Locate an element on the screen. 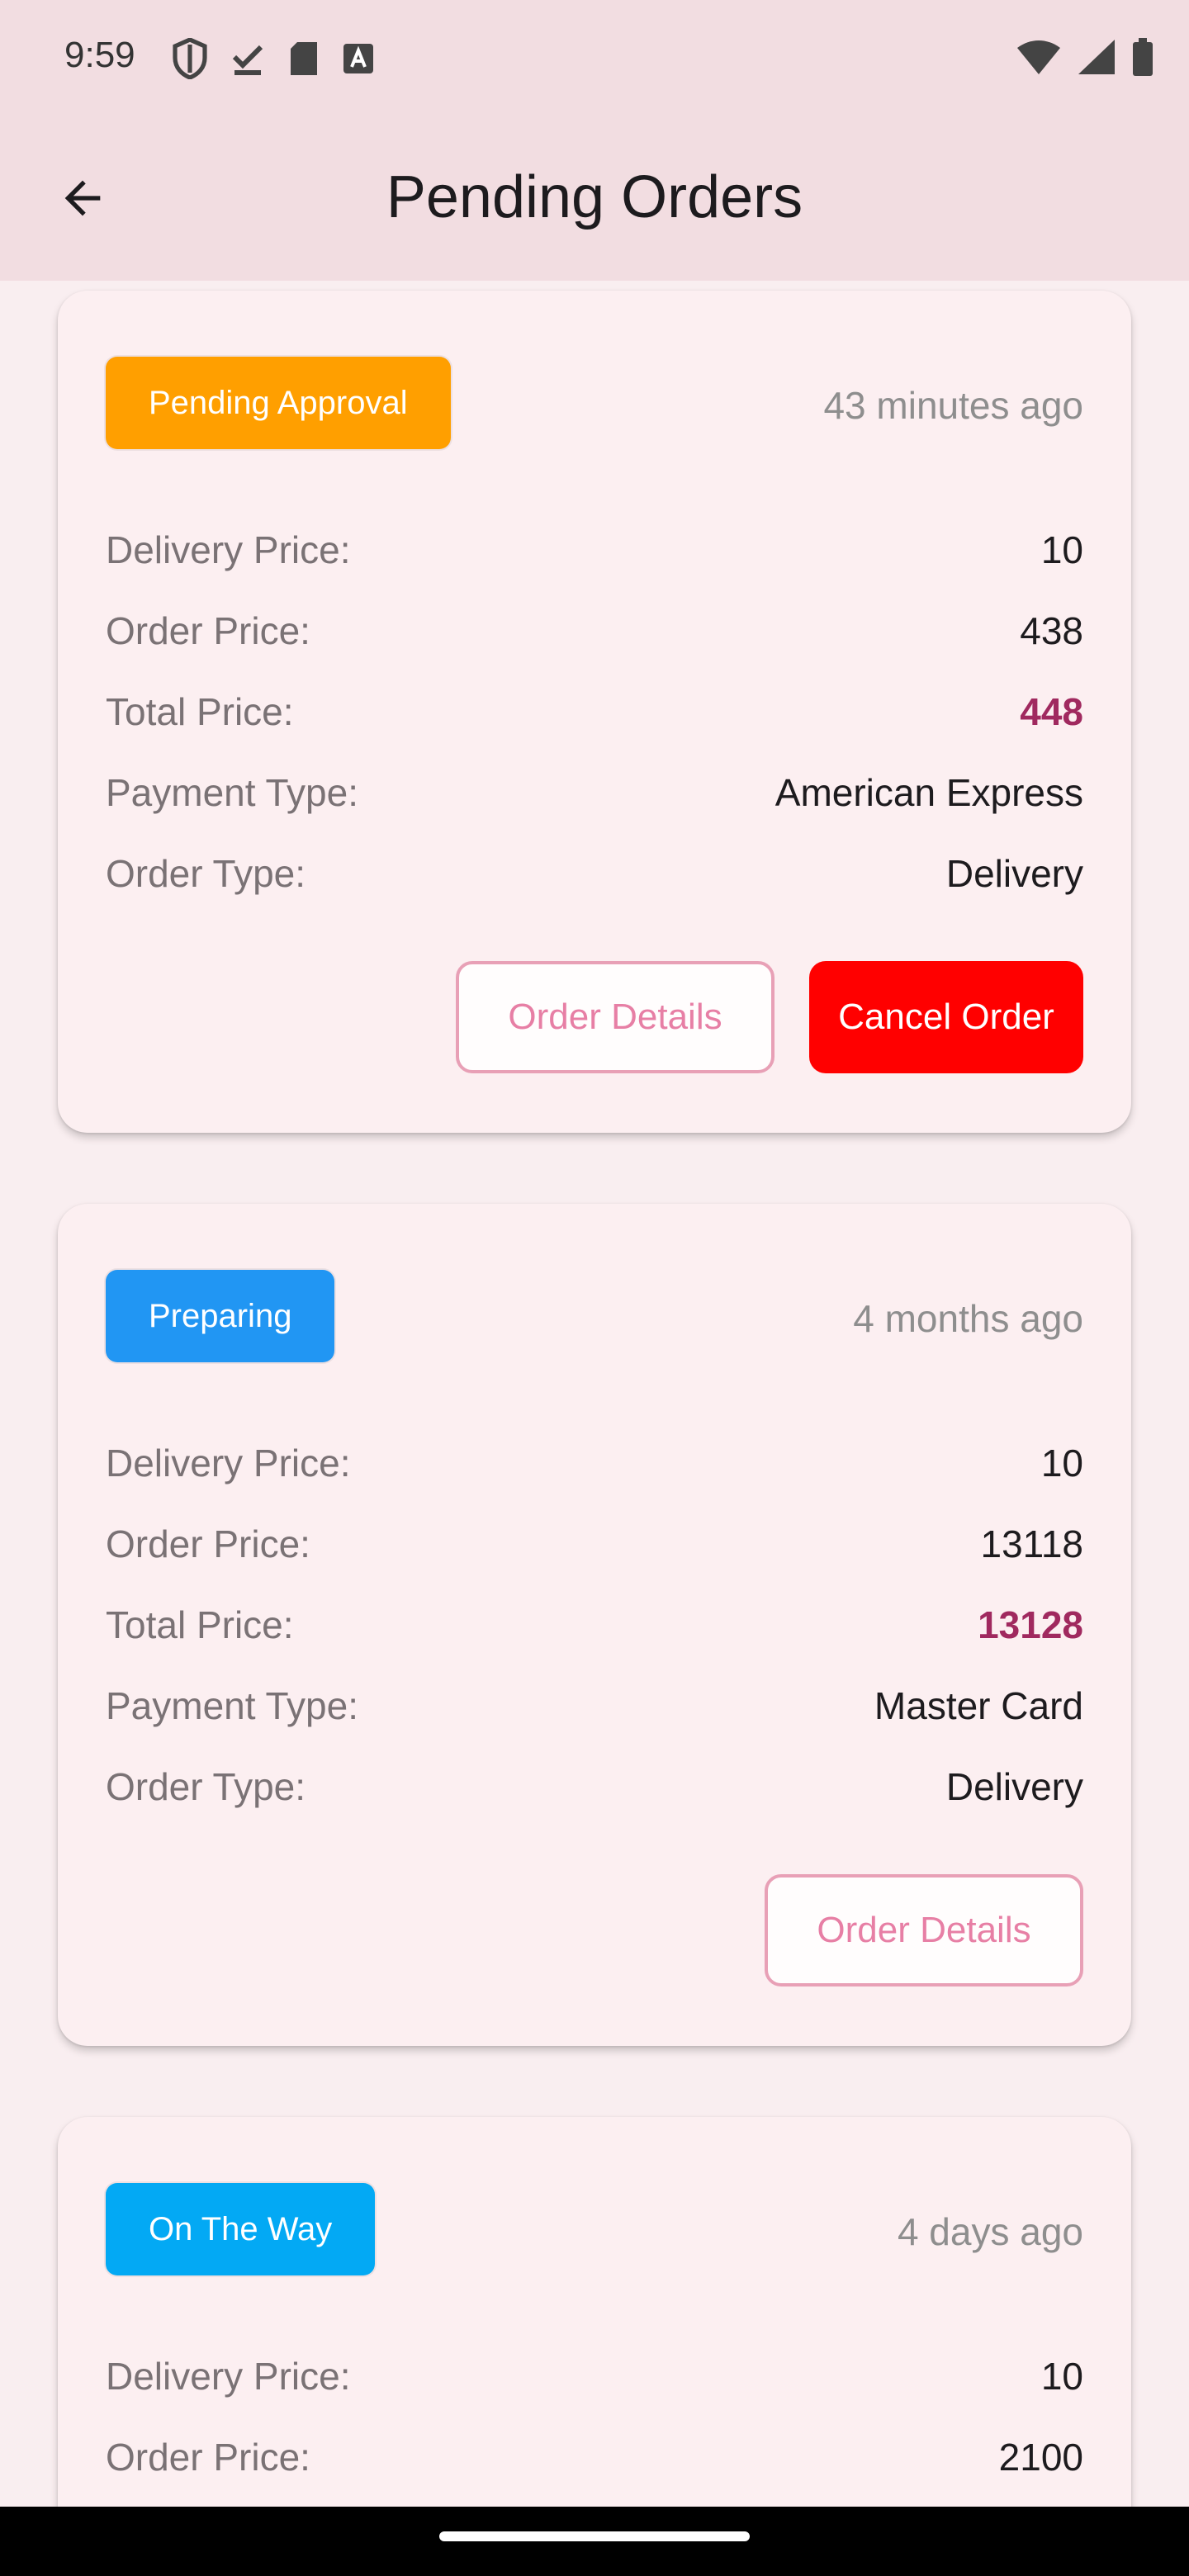 This screenshot has width=1189, height=2576. status-badge: Pending Approval is located at coordinates (278, 403).